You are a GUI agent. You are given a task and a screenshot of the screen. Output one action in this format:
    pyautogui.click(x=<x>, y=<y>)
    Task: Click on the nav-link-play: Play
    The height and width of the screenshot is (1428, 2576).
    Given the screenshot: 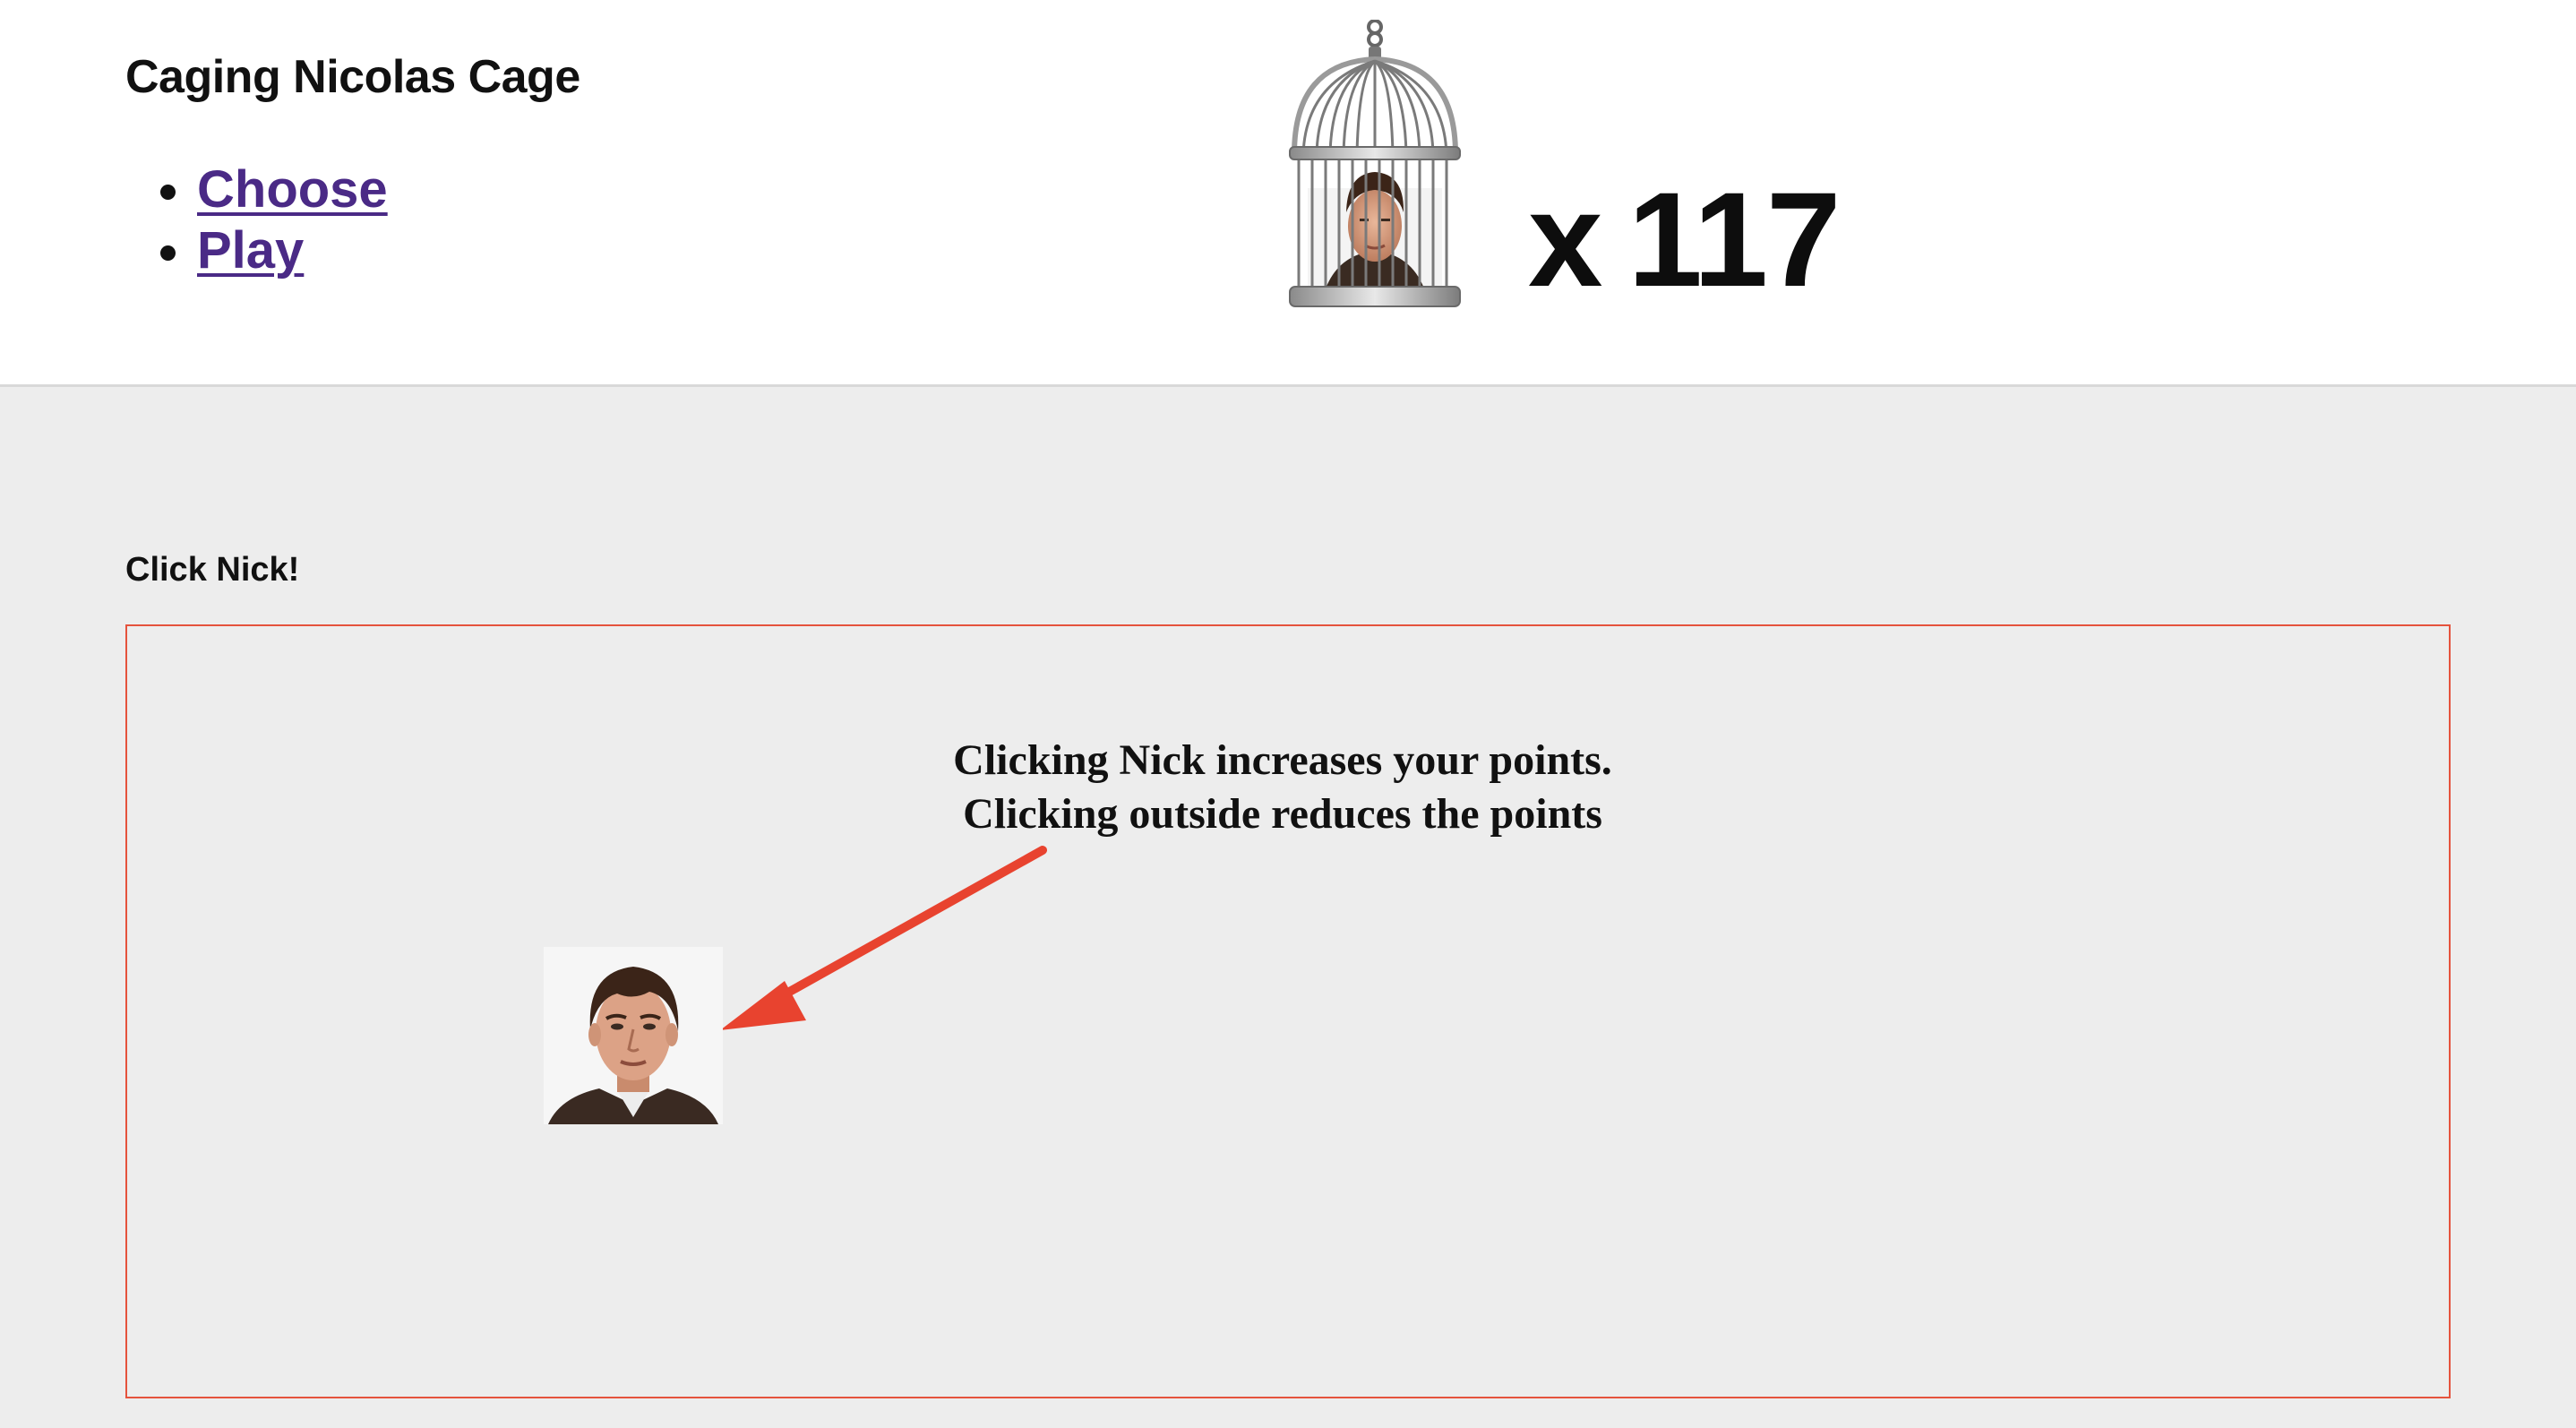 What is the action you would take?
    pyautogui.click(x=250, y=250)
    